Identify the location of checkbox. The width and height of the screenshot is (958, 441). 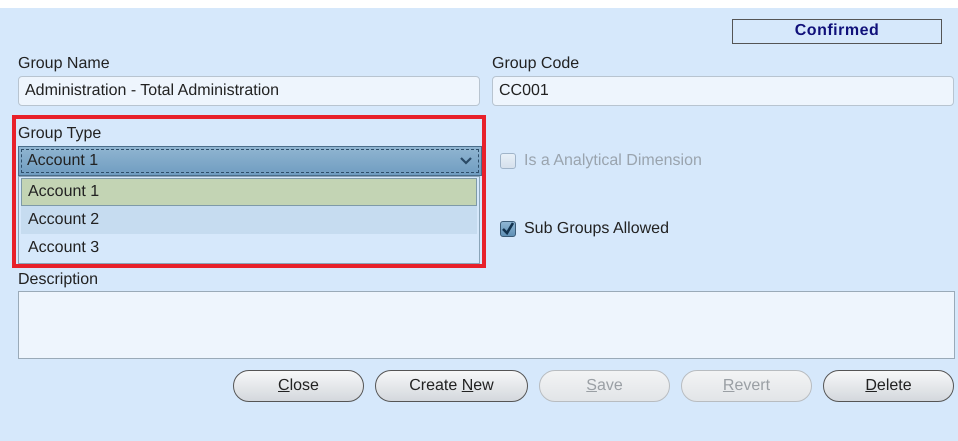
(508, 229).